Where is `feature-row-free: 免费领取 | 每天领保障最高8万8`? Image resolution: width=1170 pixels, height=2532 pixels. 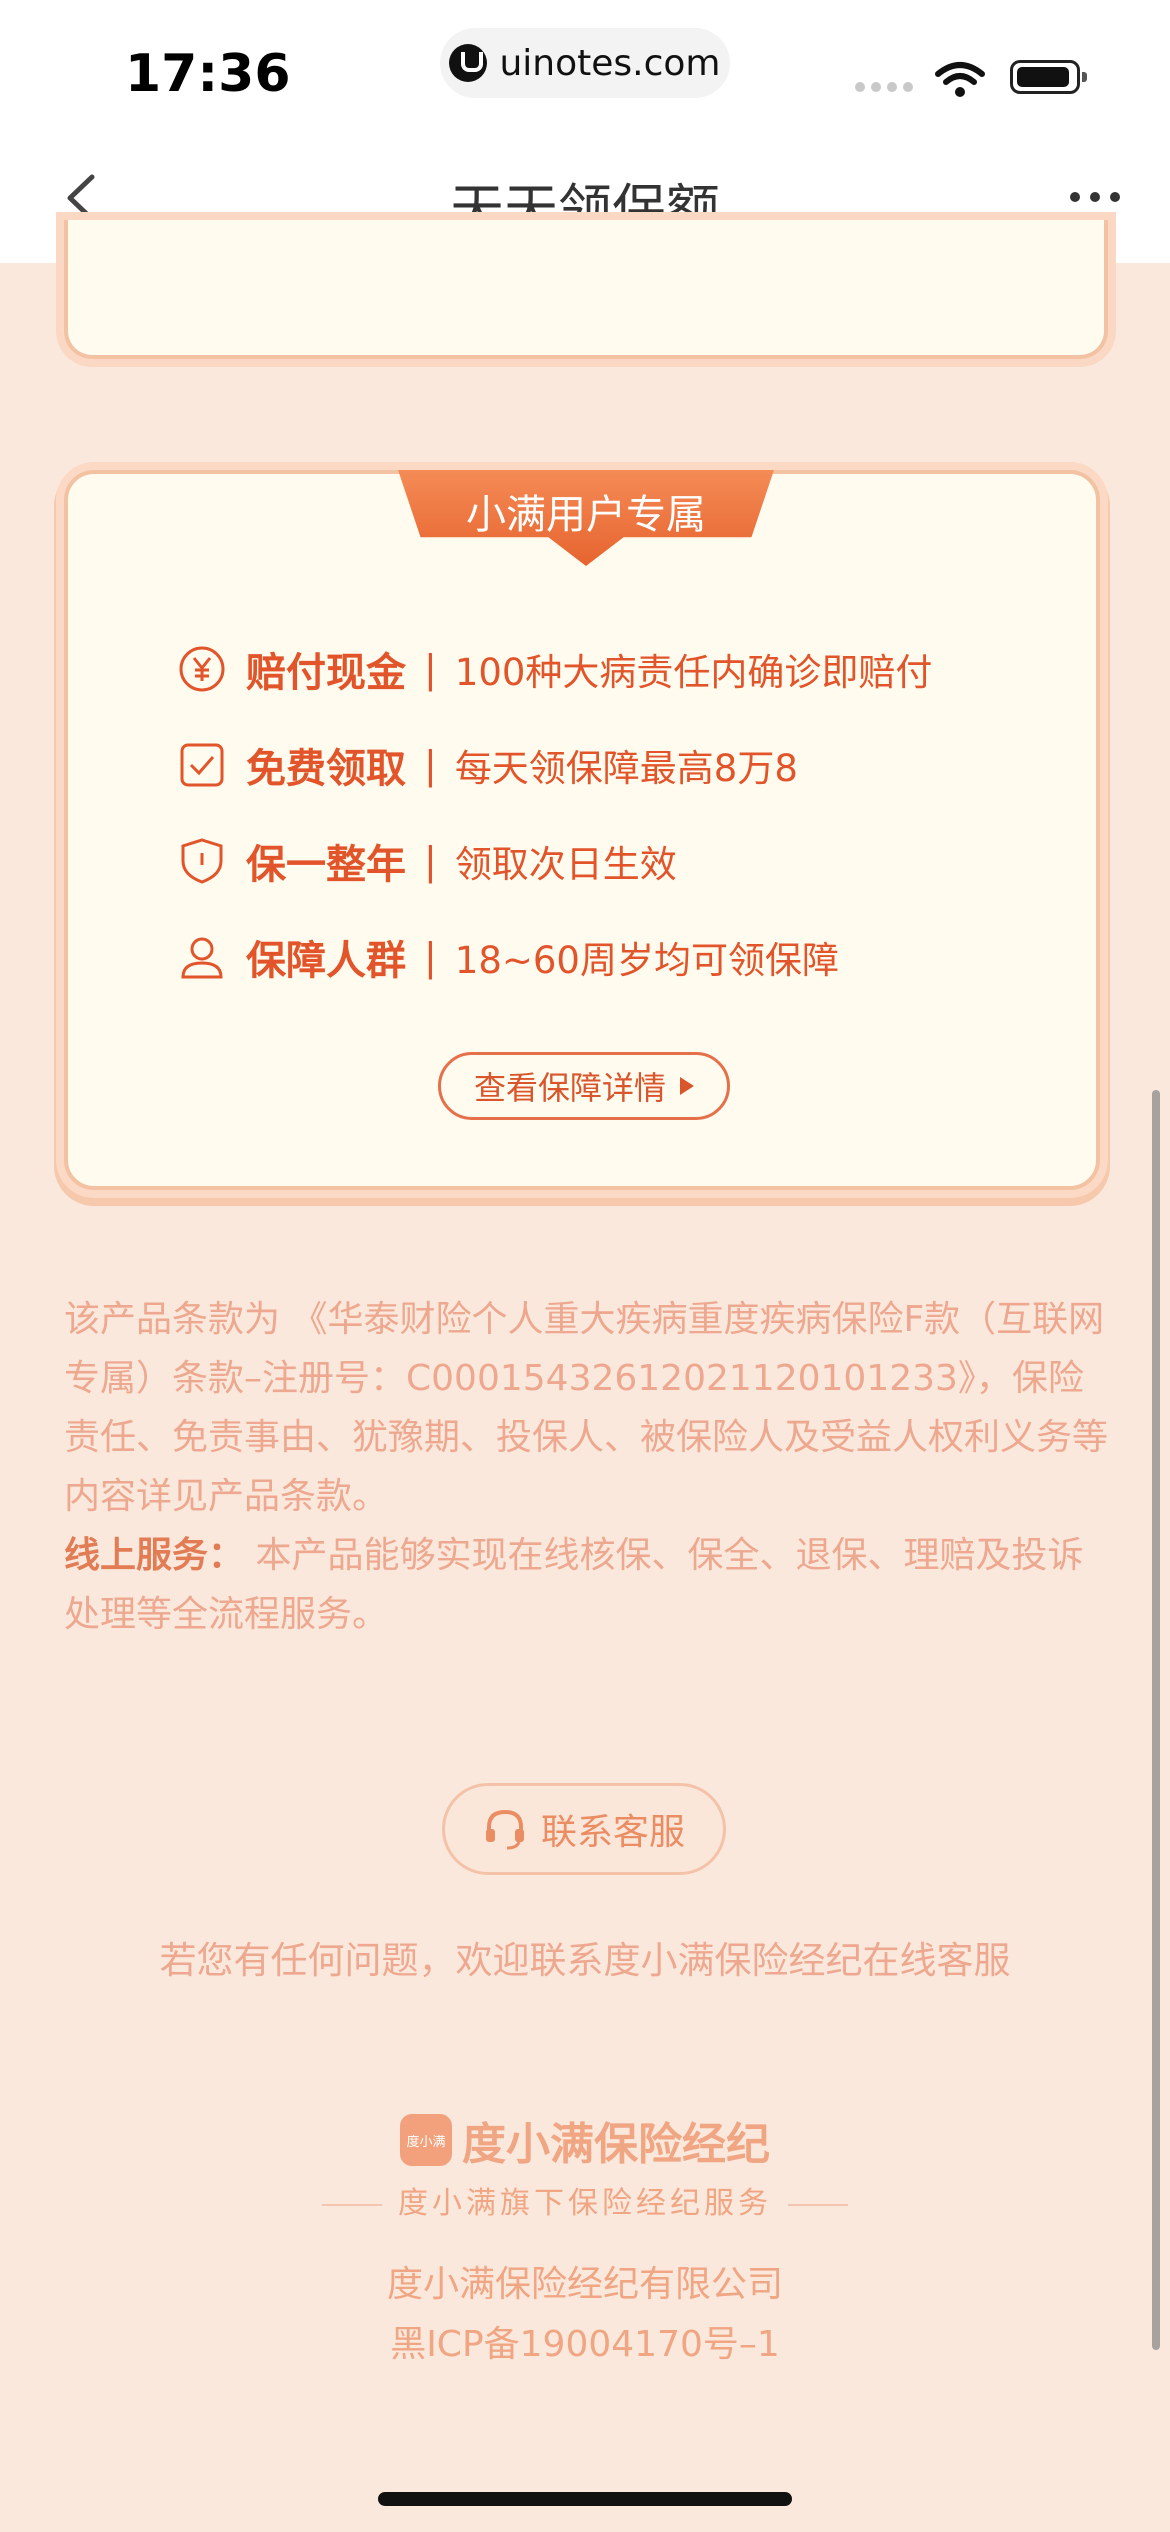 feature-row-free: 免费领取 | 每天领保障最高8万8 is located at coordinates (488, 765).